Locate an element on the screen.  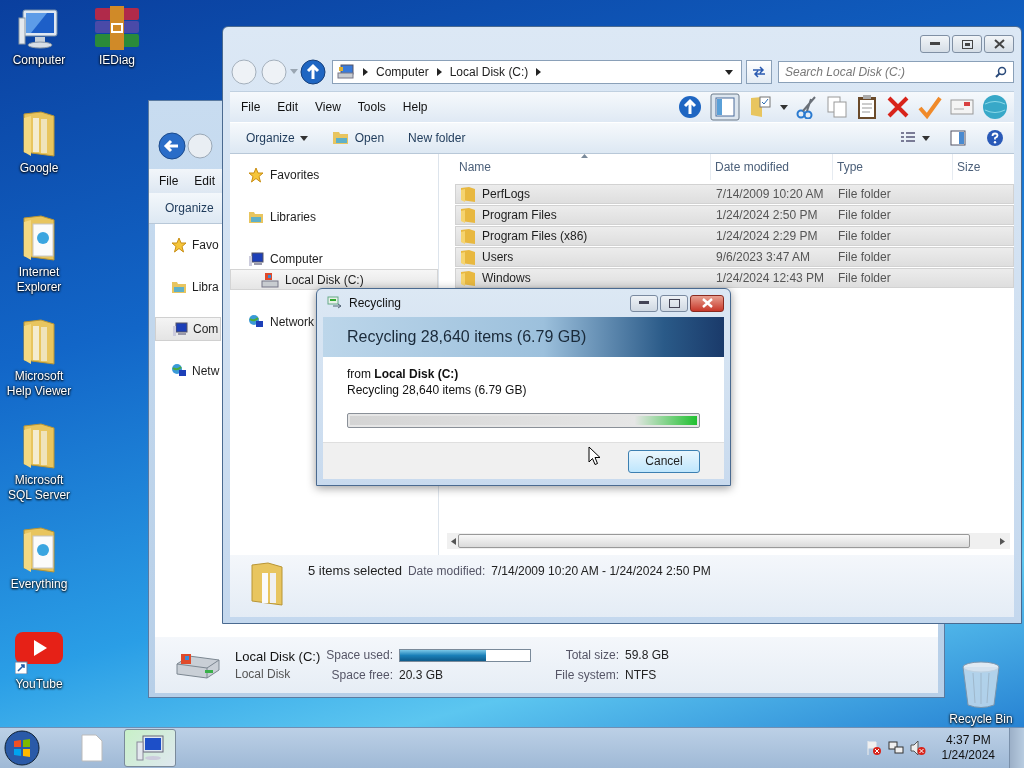
type-cell-text: File folder is located at coordinates (864, 215).